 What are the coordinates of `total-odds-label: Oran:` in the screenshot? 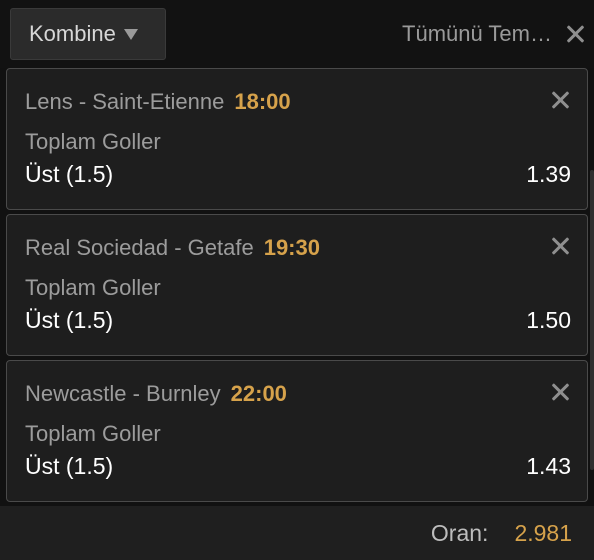 It's located at (459, 532).